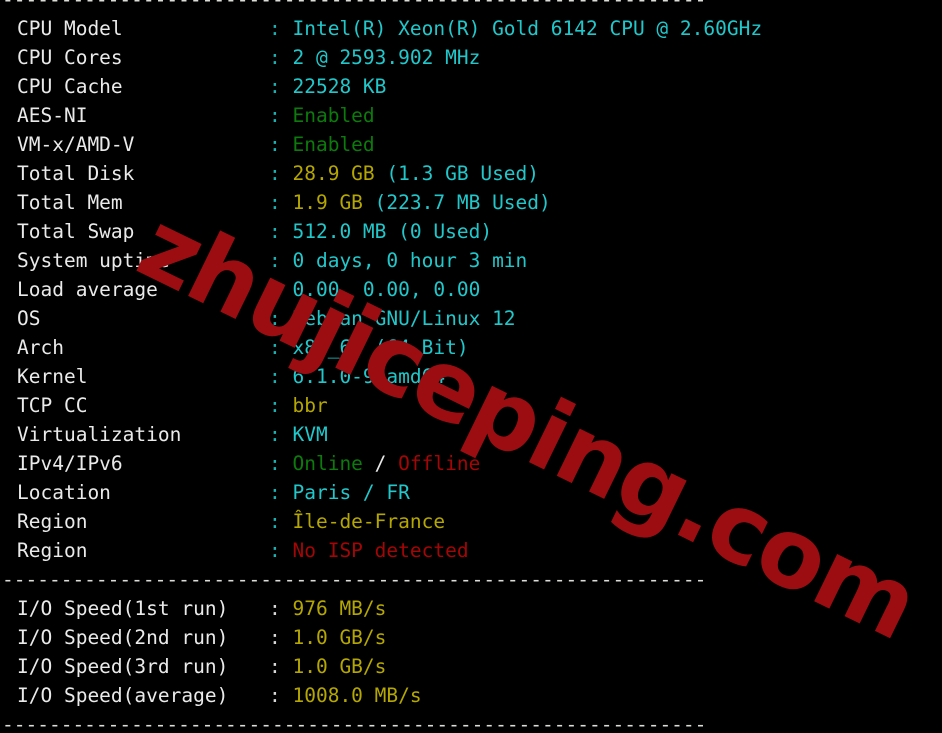 The height and width of the screenshot is (733, 942). Describe the element at coordinates (471, 115) in the screenshot. I see `system-info-row: AES-NI: Enabled` at that location.